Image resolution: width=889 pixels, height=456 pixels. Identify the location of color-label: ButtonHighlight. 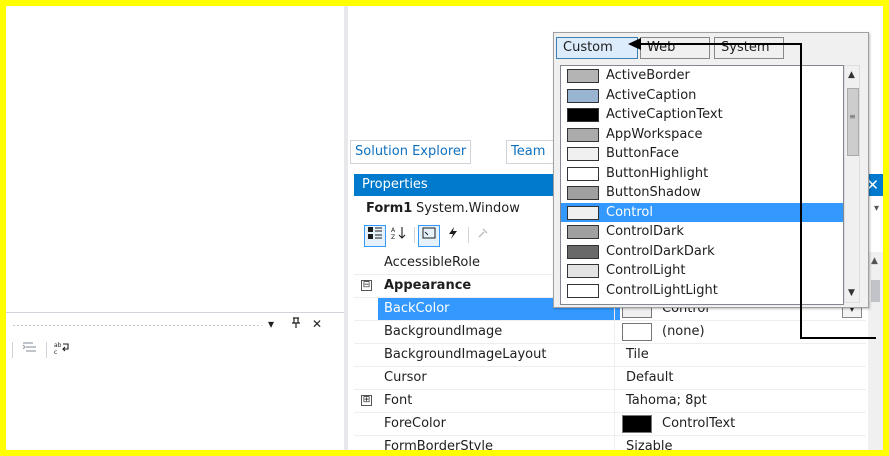
(657, 173).